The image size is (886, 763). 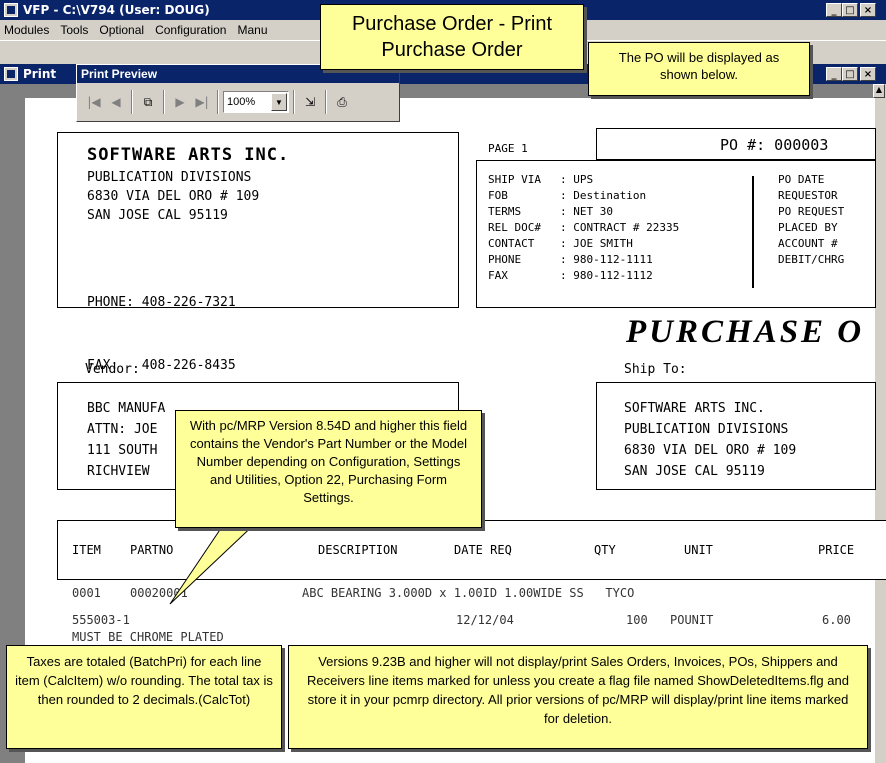 What do you see at coordinates (811, 259) in the screenshot?
I see `label-debit-chrg: DEBIT/CHRG` at bounding box center [811, 259].